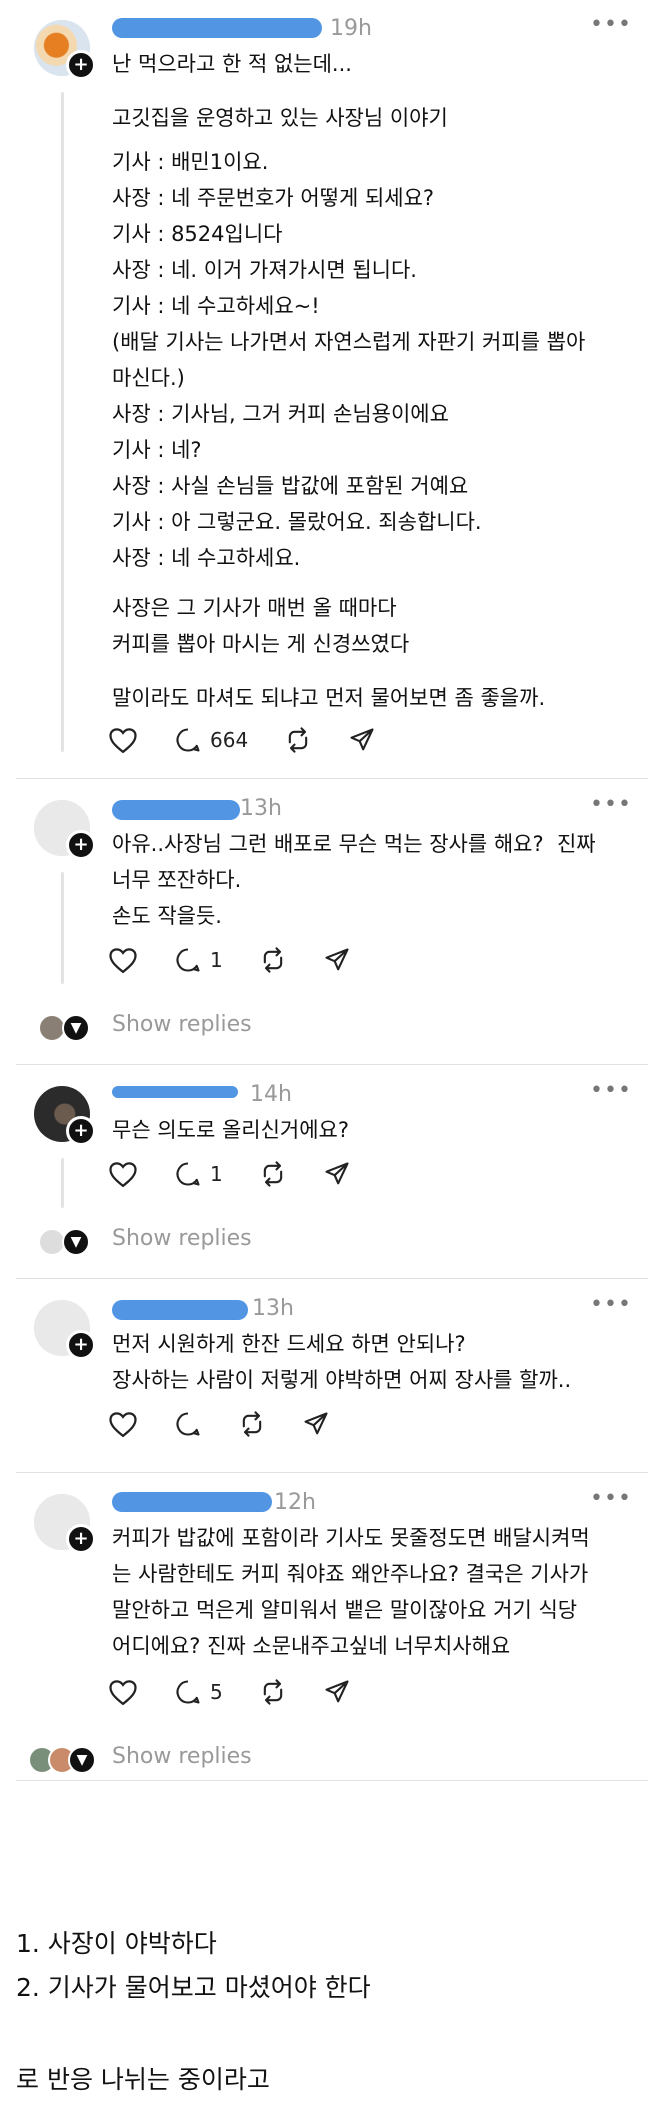  Describe the element at coordinates (342, 1380) in the screenshot. I see `reply-text-line: 장사하는 사람이 저렇게 야박하면 어찌 장사를 할까..` at that location.